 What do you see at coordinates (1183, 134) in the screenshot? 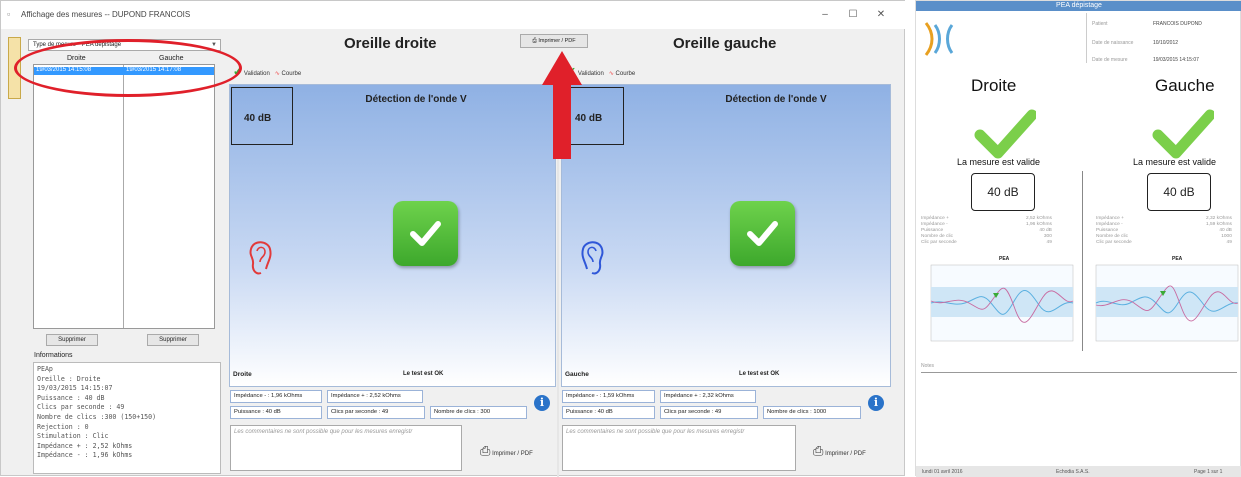
I see `report-left-check-icon` at bounding box center [1183, 134].